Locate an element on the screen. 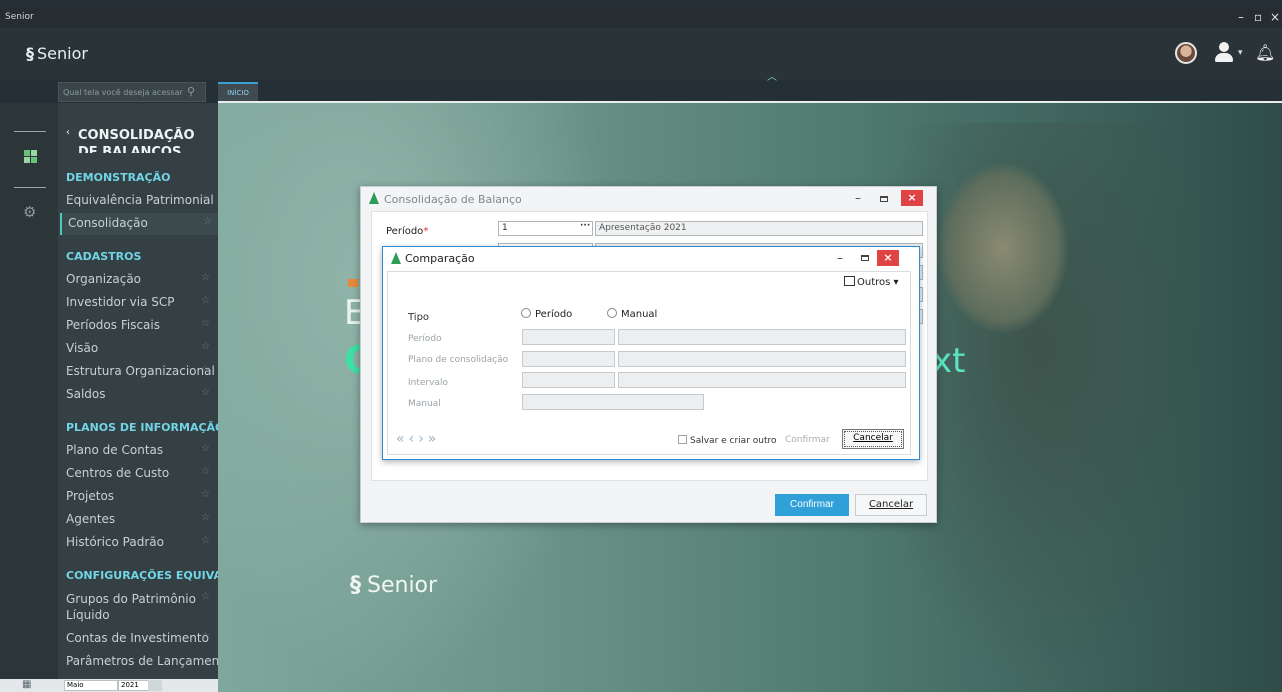  outros-menu: Outros ▾ is located at coordinates (871, 282).